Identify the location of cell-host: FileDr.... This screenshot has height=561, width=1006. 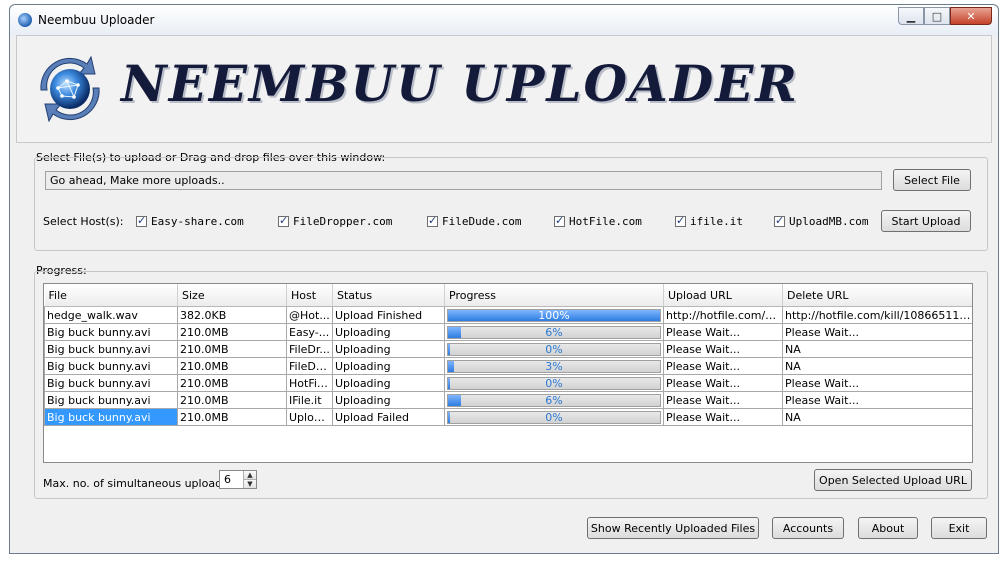
(309, 349).